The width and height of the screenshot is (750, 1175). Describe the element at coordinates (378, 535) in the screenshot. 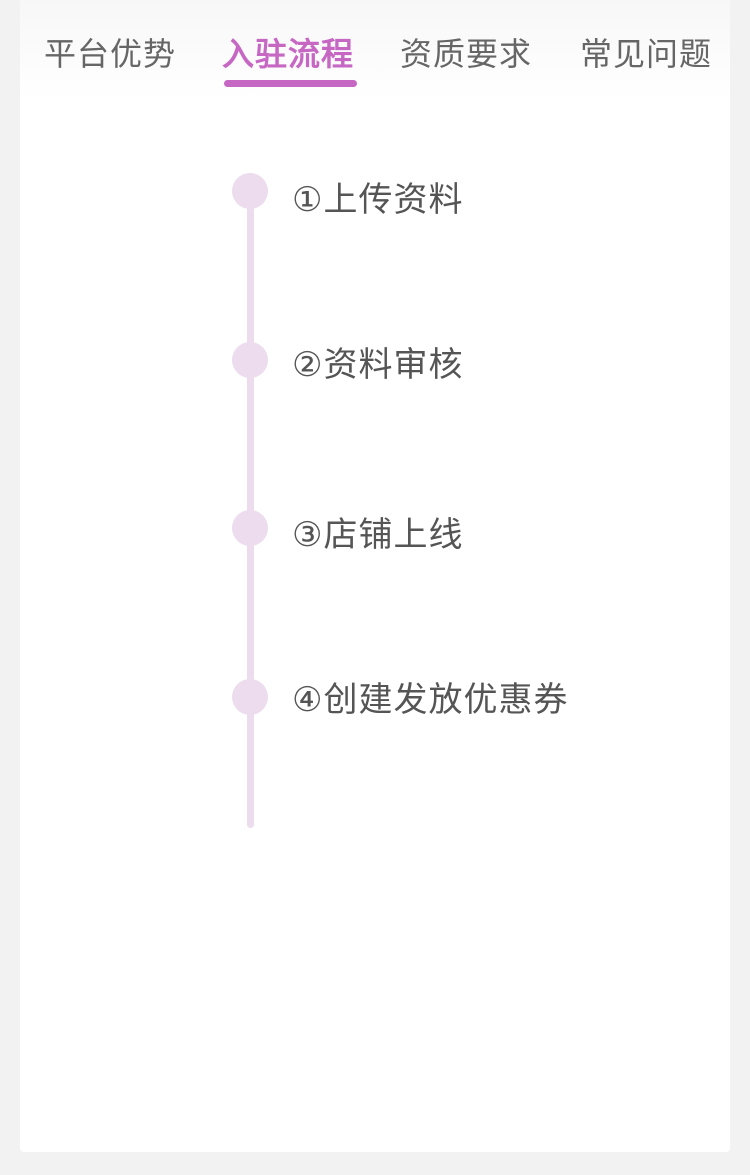

I see `step-store-online: ③店铺上线` at that location.